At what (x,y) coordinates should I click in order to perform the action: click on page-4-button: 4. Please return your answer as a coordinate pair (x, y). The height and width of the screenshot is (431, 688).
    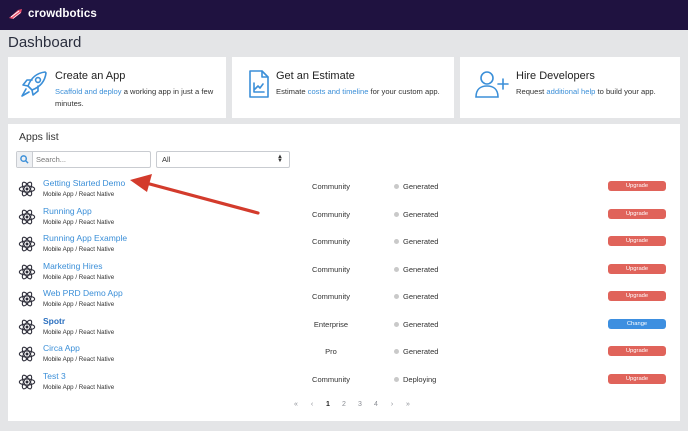
    Looking at the image, I should click on (376, 404).